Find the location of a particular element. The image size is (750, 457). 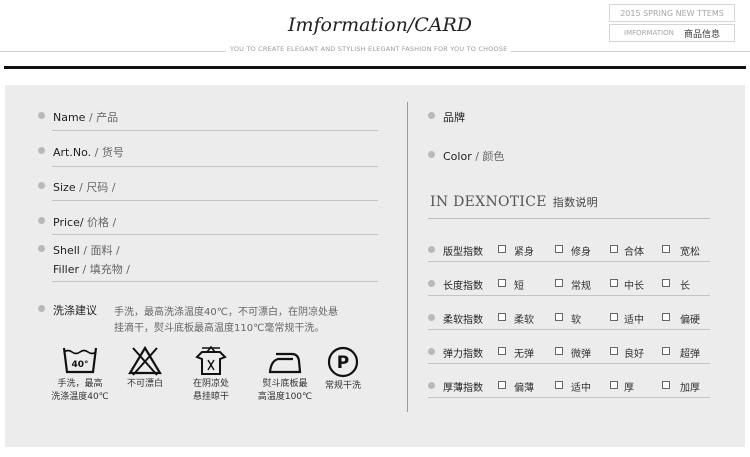

index-option-label: 紧身 is located at coordinates (524, 252).